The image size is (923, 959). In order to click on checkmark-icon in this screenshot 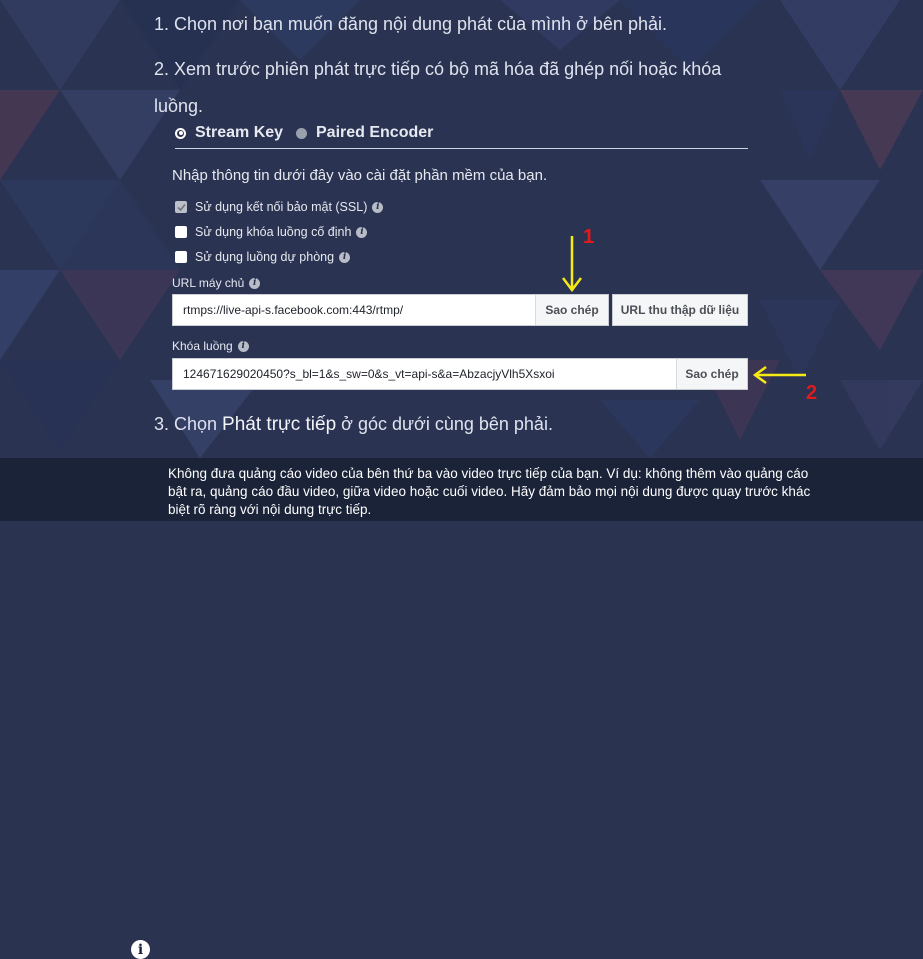, I will do `click(181, 207)`.